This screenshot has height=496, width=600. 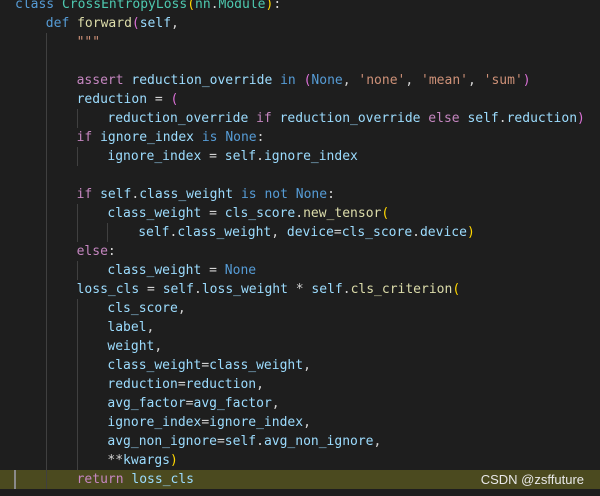 What do you see at coordinates (532, 479) in the screenshot?
I see `watermark: CSDN @zsffuture` at bounding box center [532, 479].